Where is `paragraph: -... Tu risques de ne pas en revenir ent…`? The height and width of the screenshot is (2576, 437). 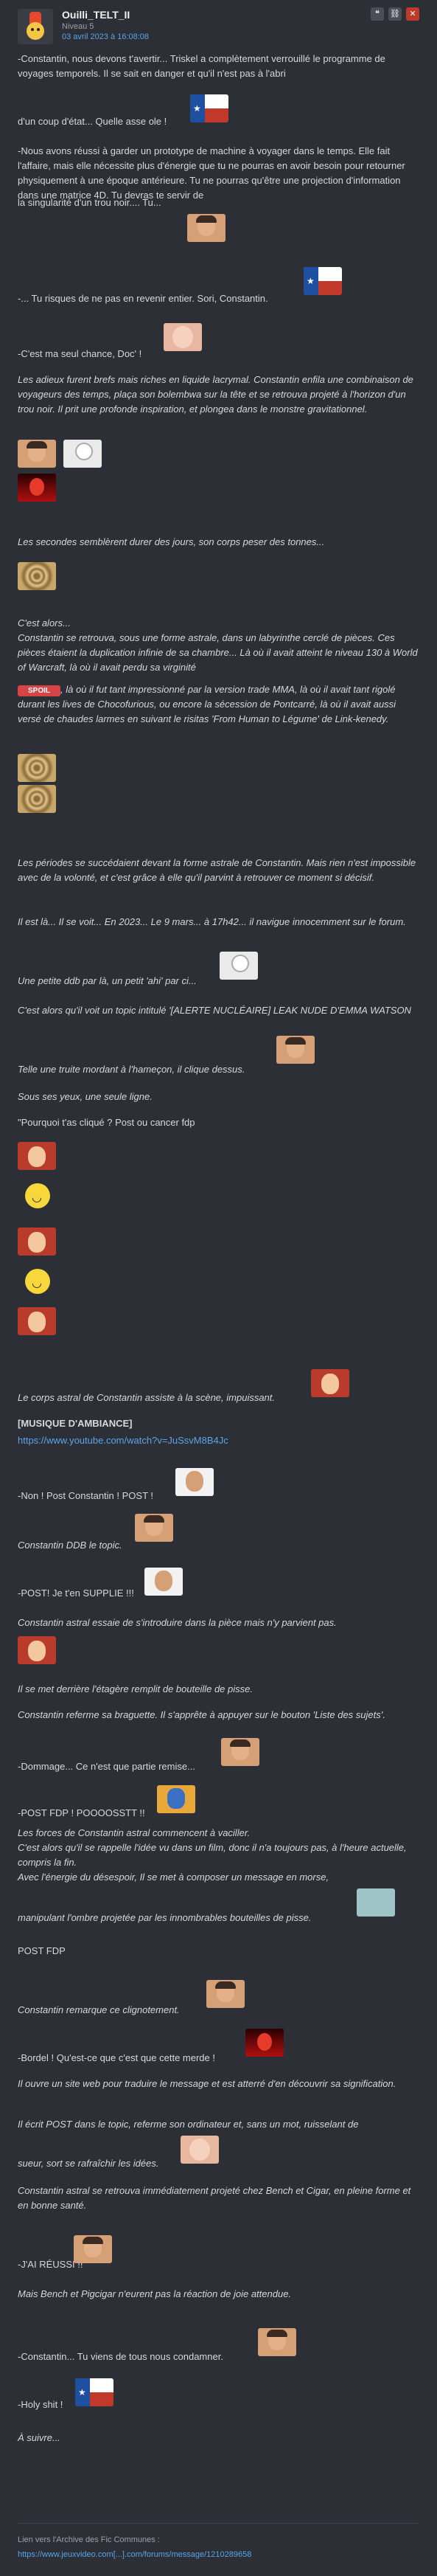 paragraph: -... Tu risques de ne pas en revenir ent… is located at coordinates (143, 299).